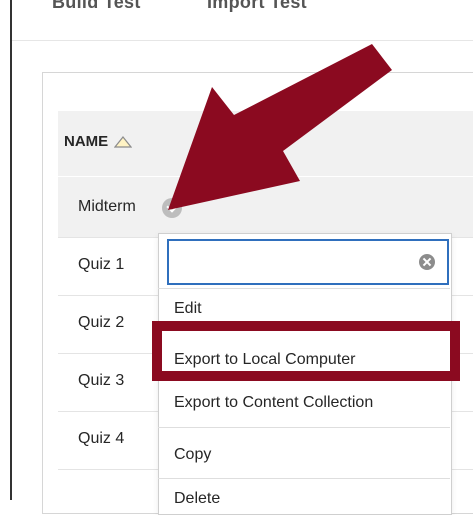  I want to click on sort-ascending-icon, so click(123, 141).